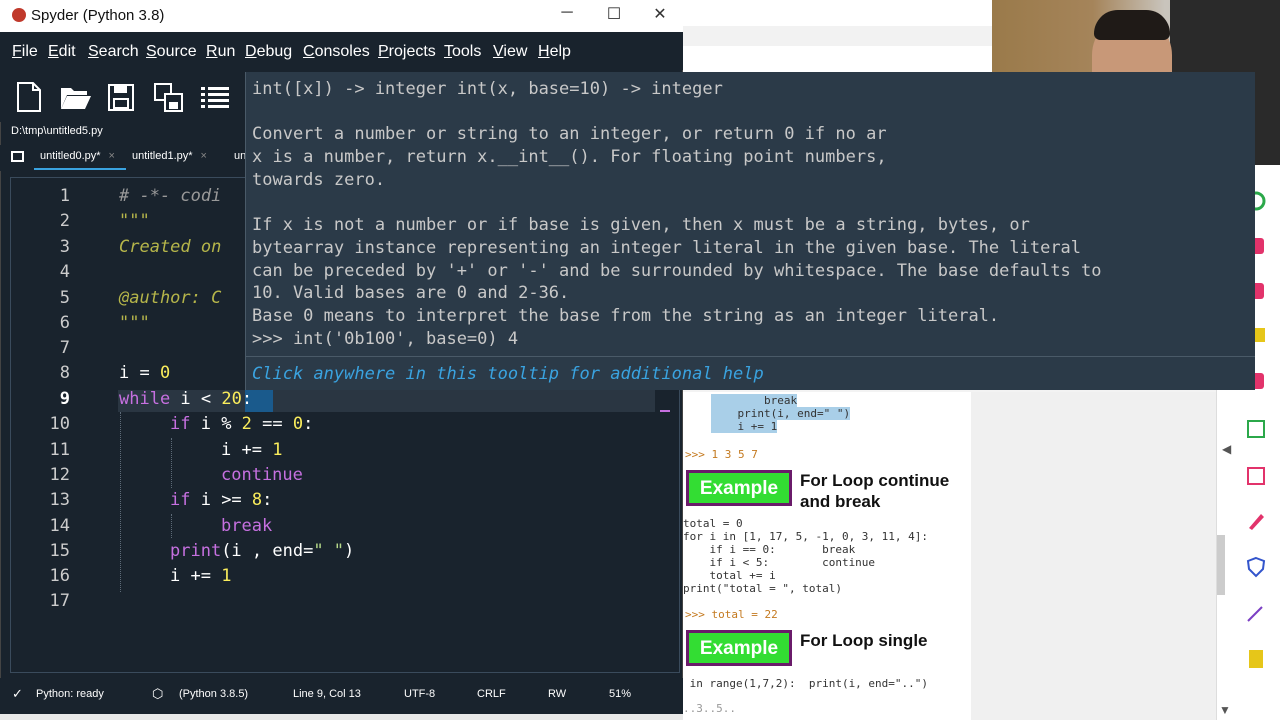 This screenshot has height=720, width=1280. Describe the element at coordinates (1226, 449) in the screenshot. I see `collapse-arrow-icon: ◀` at that location.